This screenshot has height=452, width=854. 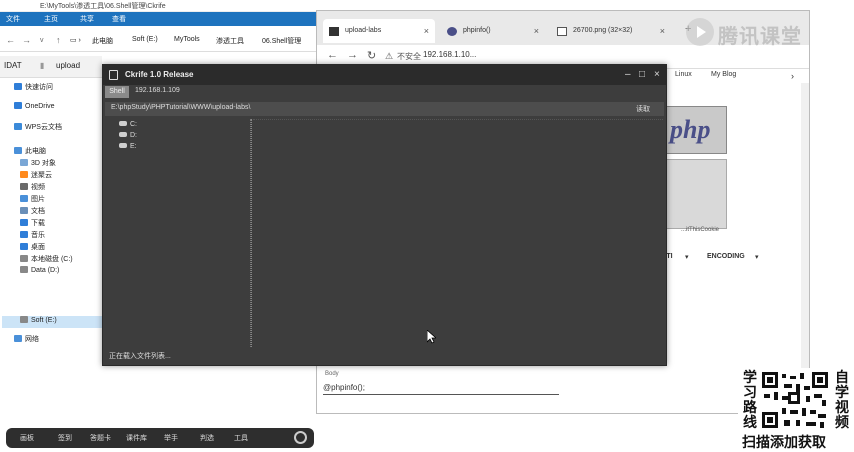 What do you see at coordinates (241, 438) in the screenshot?
I see `tool-tools: 工具` at bounding box center [241, 438].